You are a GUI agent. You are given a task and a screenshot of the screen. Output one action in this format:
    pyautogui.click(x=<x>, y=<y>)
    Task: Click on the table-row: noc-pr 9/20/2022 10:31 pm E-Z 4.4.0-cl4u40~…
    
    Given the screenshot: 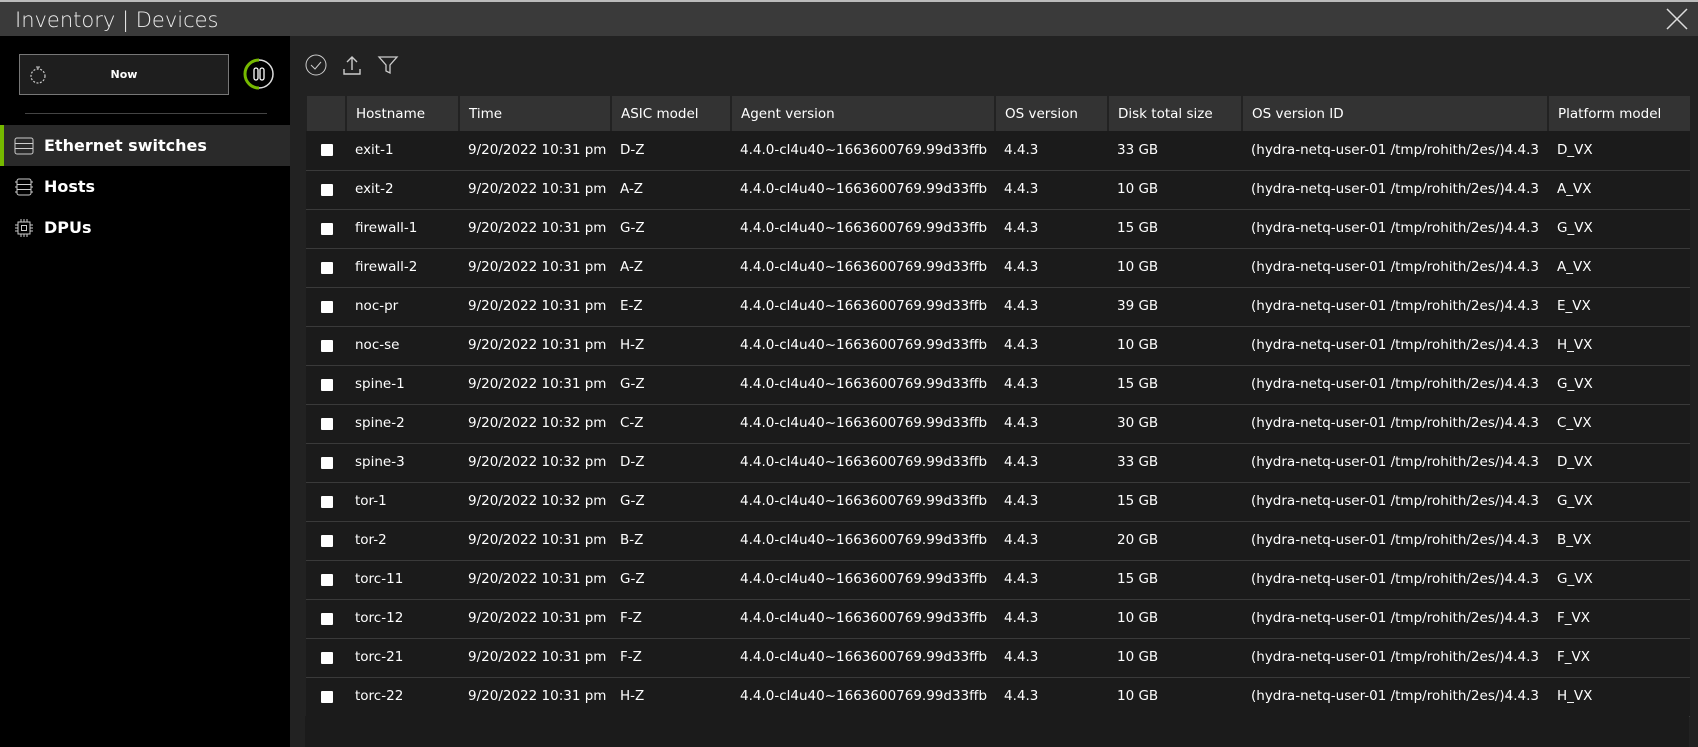 What is the action you would take?
    pyautogui.click(x=998, y=307)
    